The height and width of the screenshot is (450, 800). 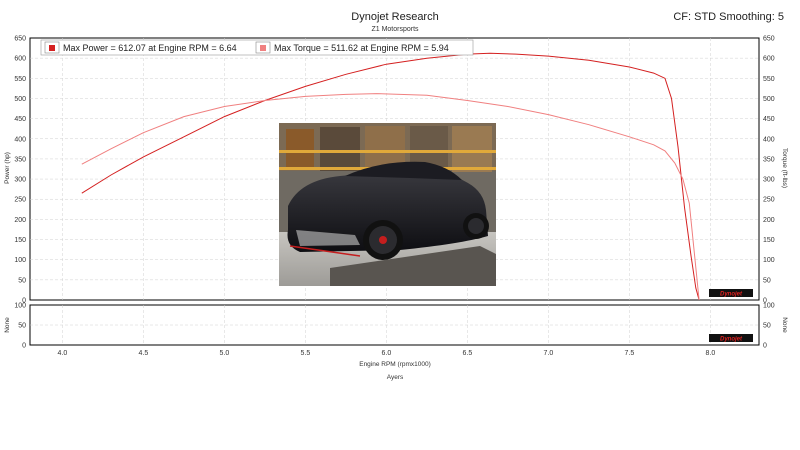 I want to click on y-tick-label-left: 100, so click(x=20, y=260).